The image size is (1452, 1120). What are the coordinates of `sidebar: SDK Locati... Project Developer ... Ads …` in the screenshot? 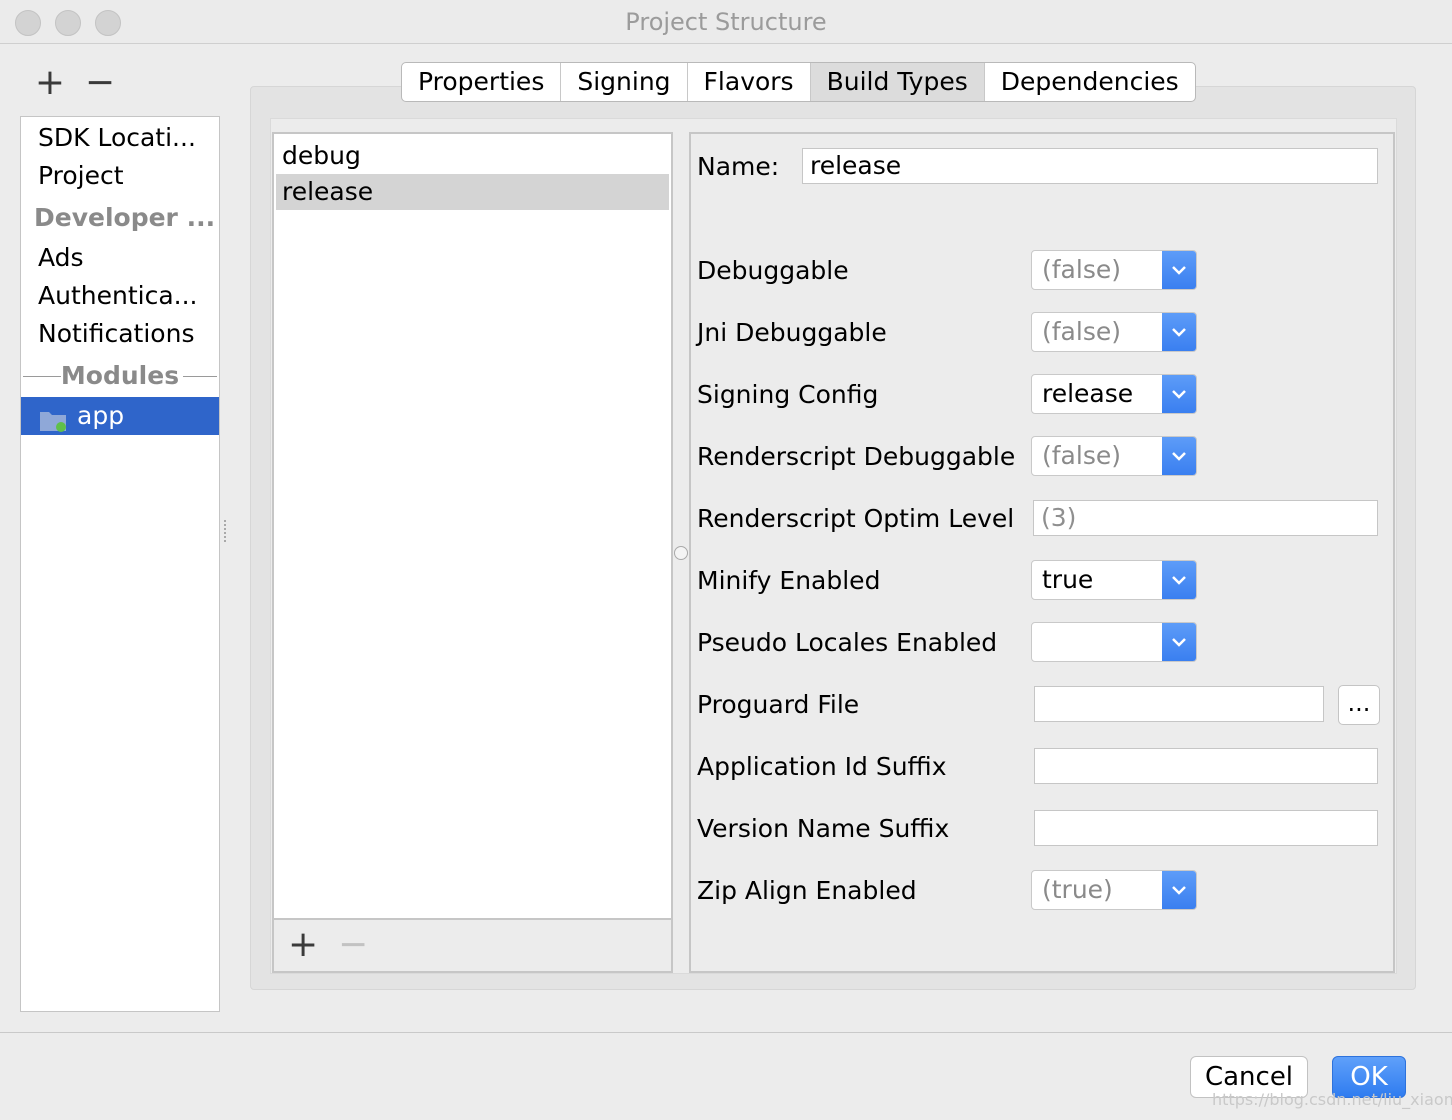 It's located at (120, 564).